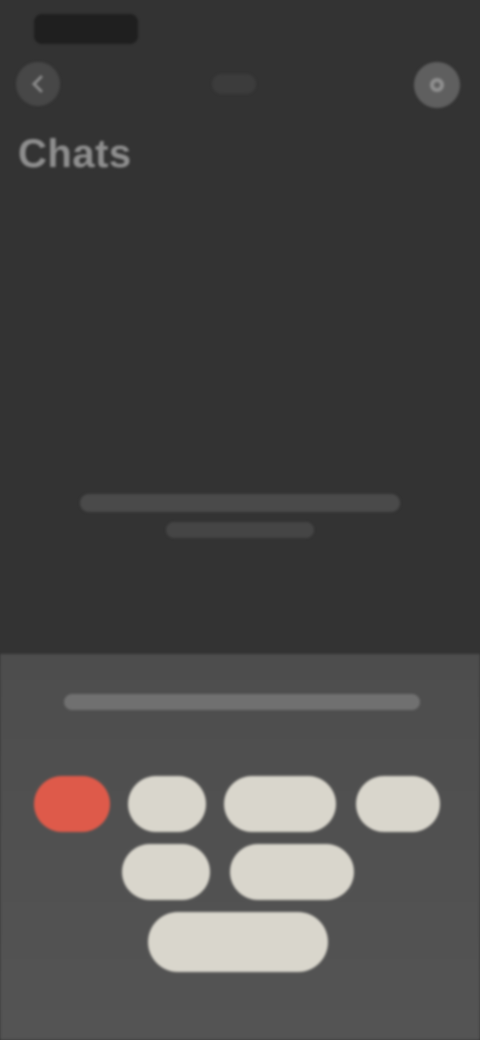 Image resolution: width=480 pixels, height=1040 pixels. I want to click on status-bar, so click(240, 28).